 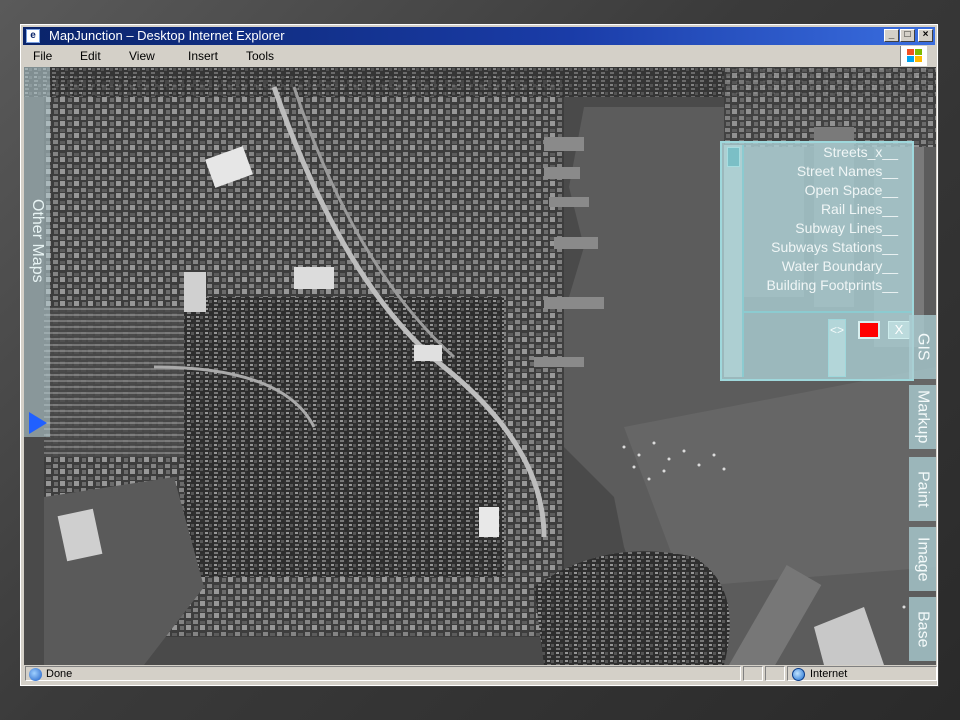 What do you see at coordinates (837, 348) in the screenshot?
I see `panel-resize-handle: <>` at bounding box center [837, 348].